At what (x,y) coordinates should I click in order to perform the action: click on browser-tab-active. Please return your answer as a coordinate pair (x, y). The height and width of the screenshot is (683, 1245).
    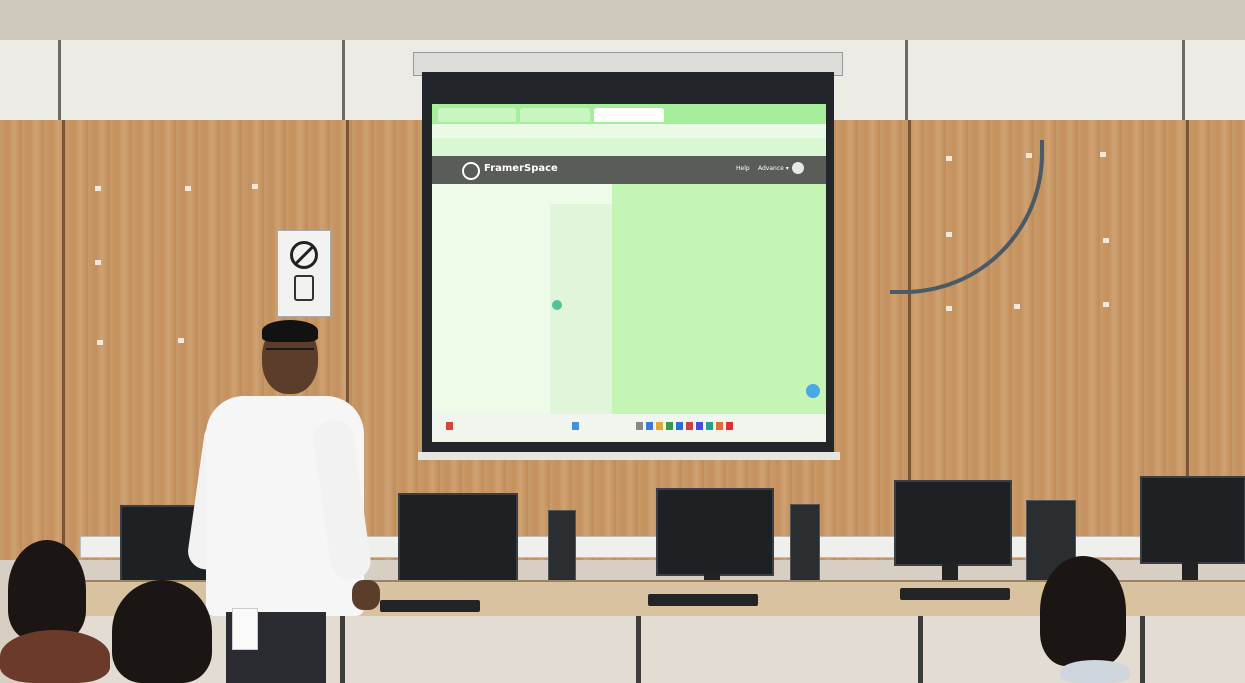
    Looking at the image, I should click on (629, 115).